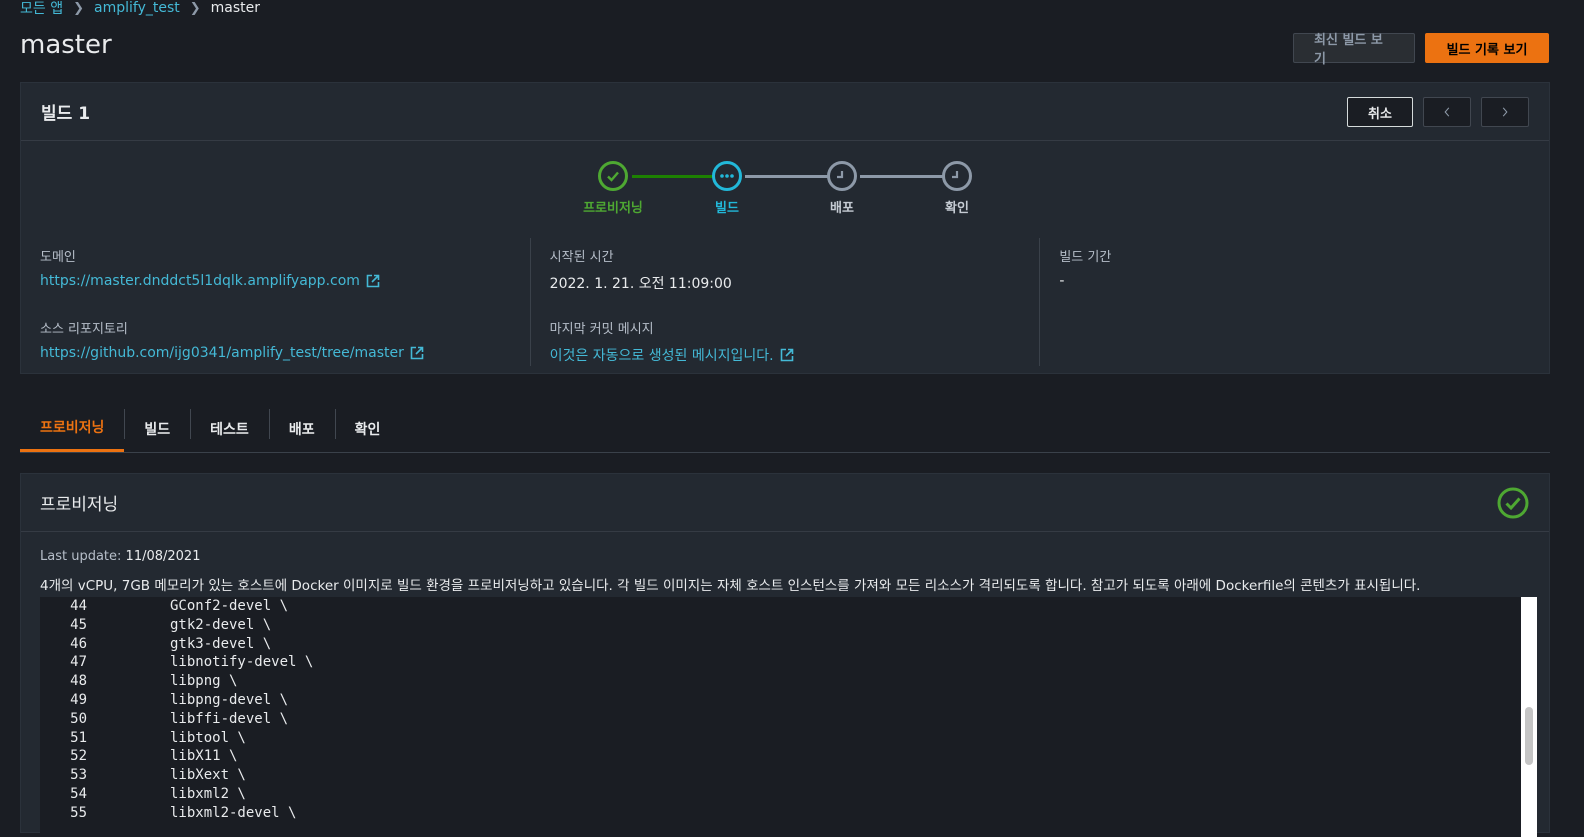  What do you see at coordinates (785, 429) in the screenshot?
I see `phase-tabs: 프로비저닝 빌드 테스트 배포 확인` at bounding box center [785, 429].